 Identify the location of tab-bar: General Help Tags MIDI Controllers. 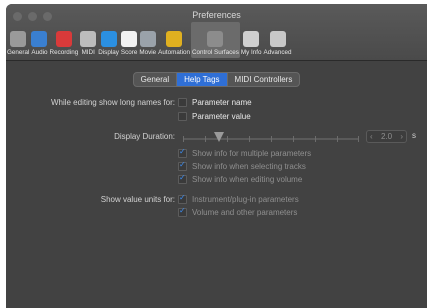
(216, 79).